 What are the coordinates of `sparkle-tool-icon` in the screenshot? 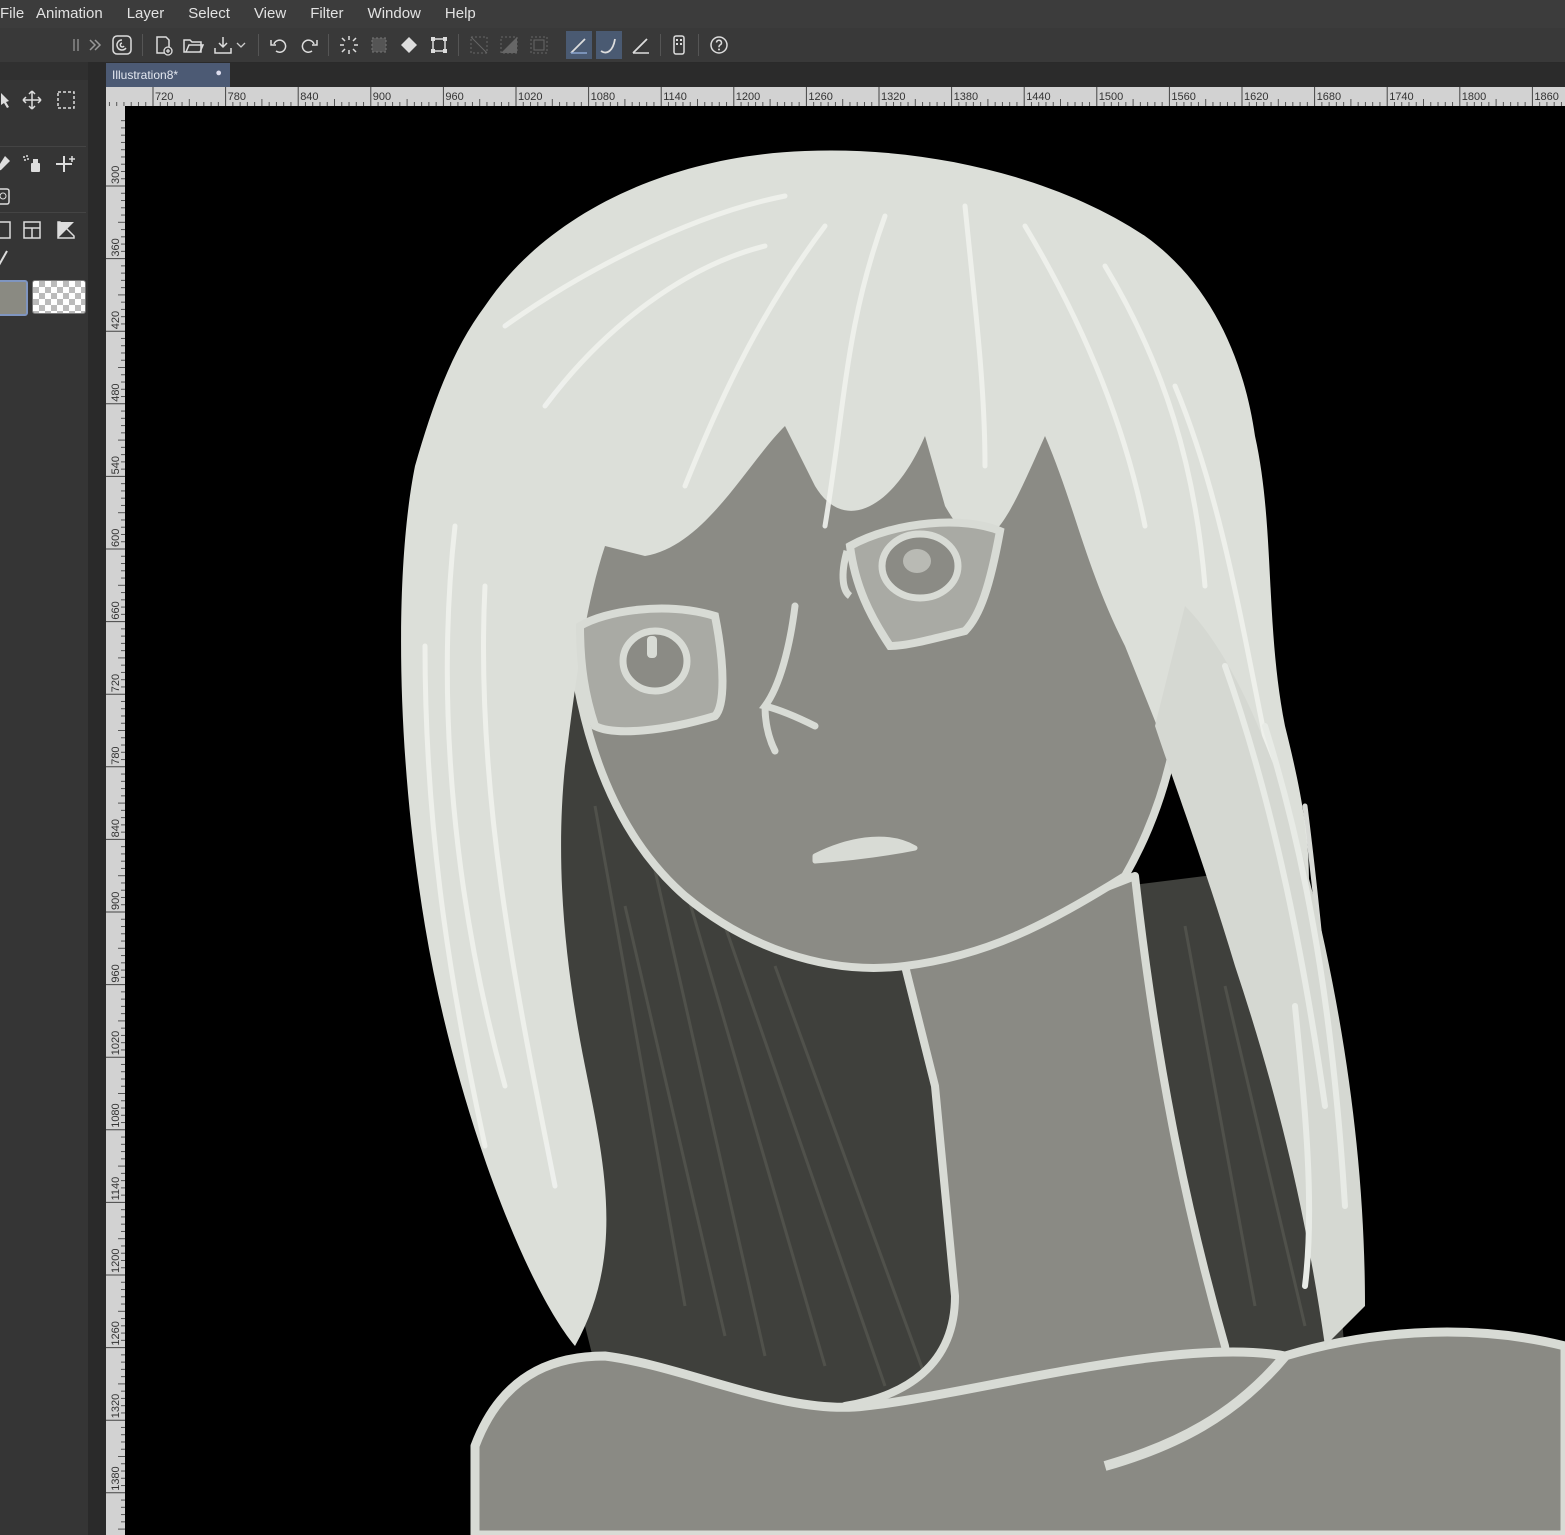 It's located at (66, 164).